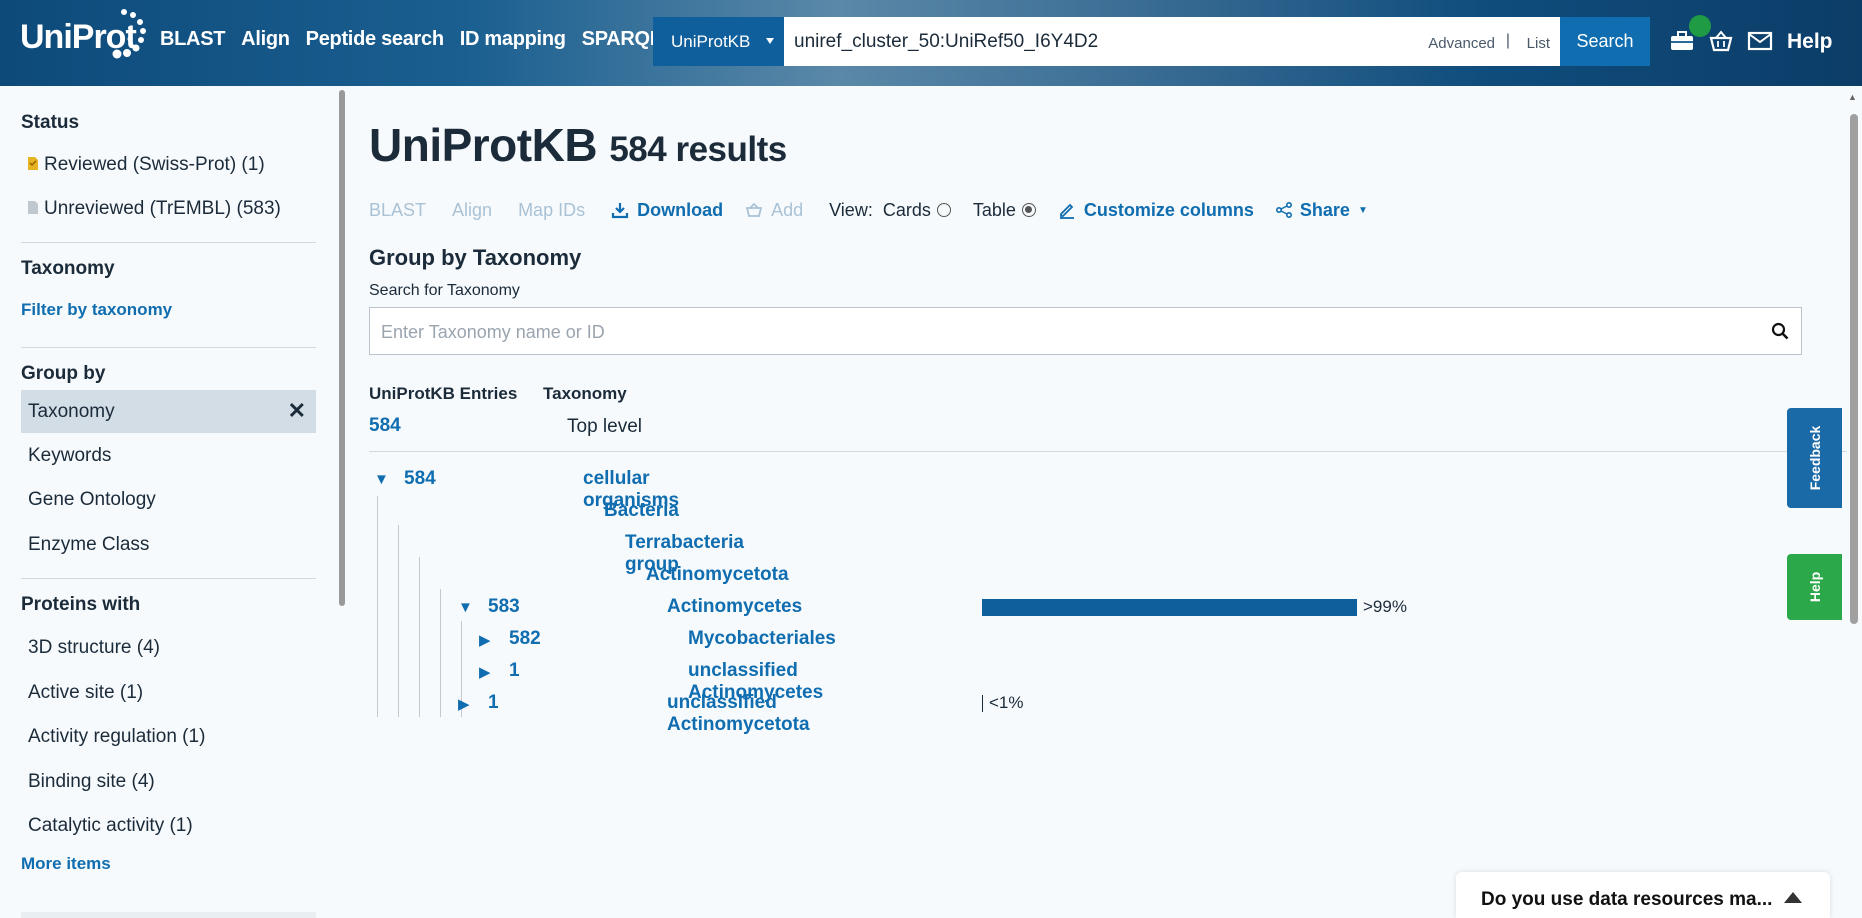 The width and height of the screenshot is (1862, 918). I want to click on nav-peptide-search: Peptide search, so click(375, 39).